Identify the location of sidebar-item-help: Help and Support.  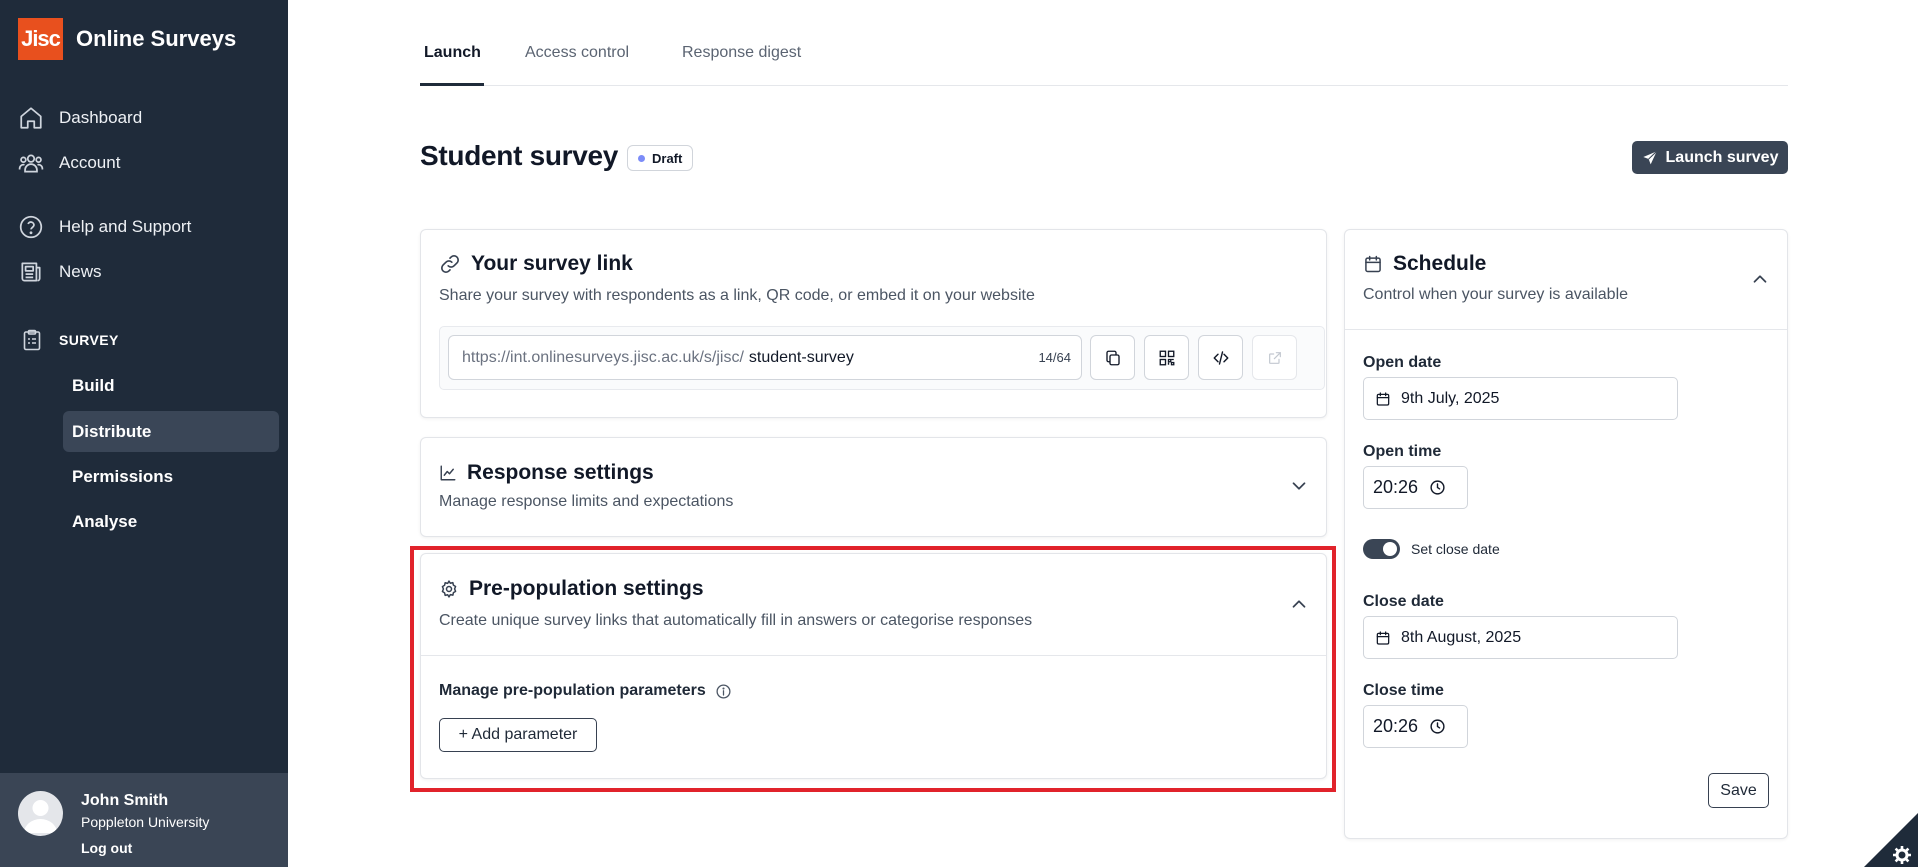
(104, 227).